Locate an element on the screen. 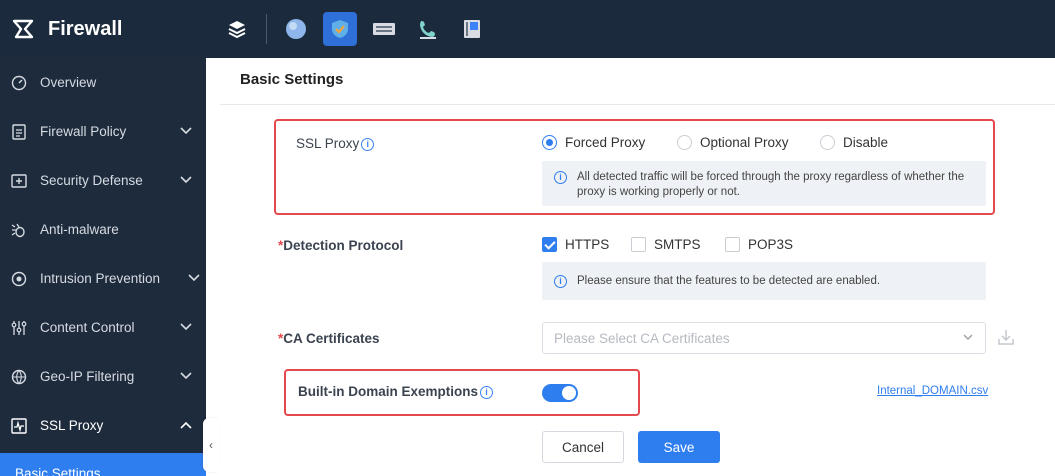  checkbox-https: HTTPS is located at coordinates (575, 244).